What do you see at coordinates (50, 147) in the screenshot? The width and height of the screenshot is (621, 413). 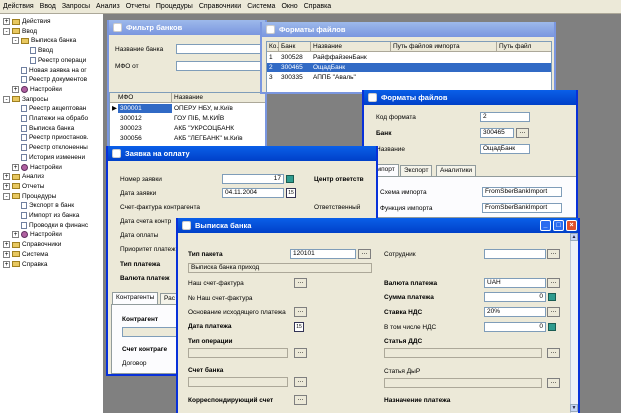 I see `tree-node: Реестр отклоненны` at bounding box center [50, 147].